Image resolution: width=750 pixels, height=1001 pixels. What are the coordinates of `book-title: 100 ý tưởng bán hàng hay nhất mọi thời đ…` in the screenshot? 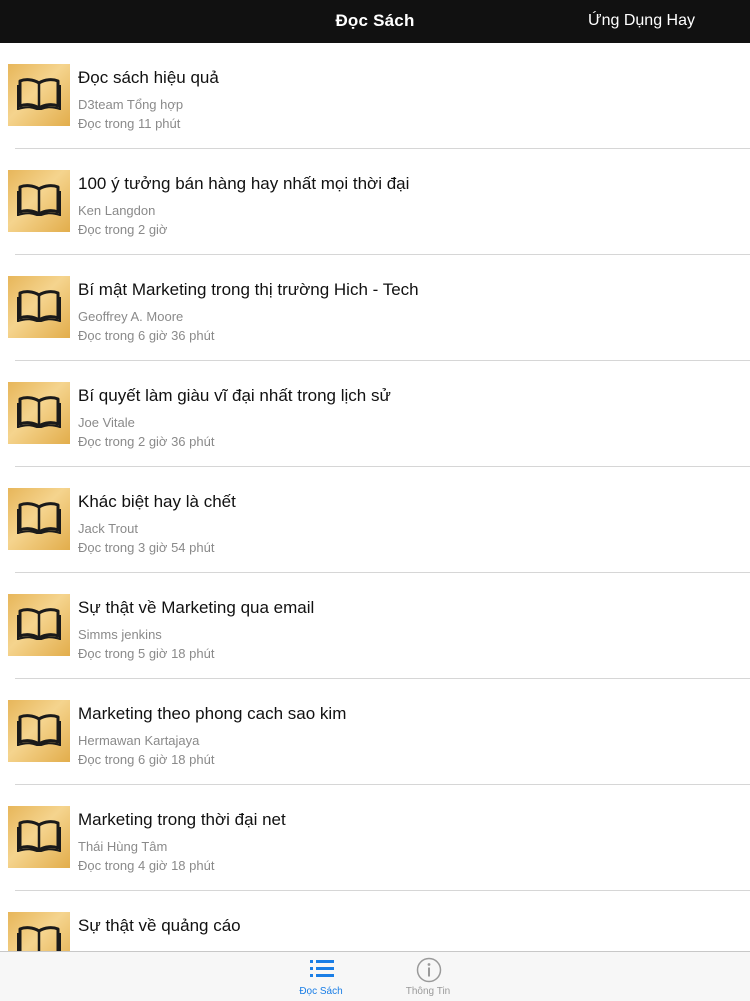 It's located at (244, 183).